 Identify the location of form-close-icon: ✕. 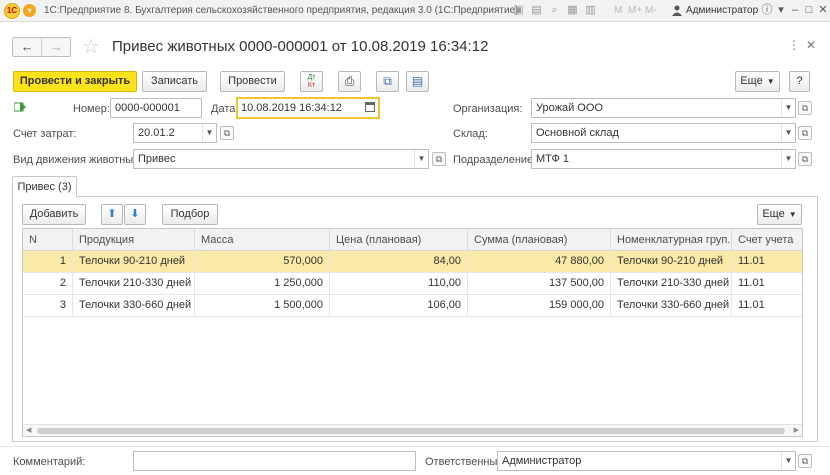
(811, 45).